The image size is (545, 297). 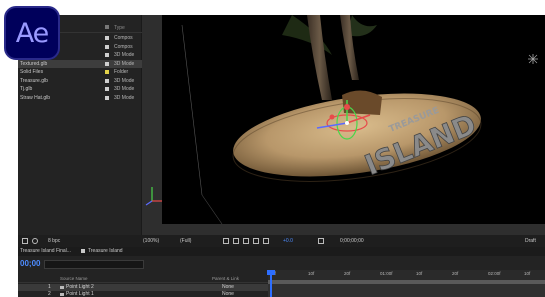 What do you see at coordinates (143, 279) in the screenshot?
I see `layer-column-header: Source Name Parent & Link` at bounding box center [143, 279].